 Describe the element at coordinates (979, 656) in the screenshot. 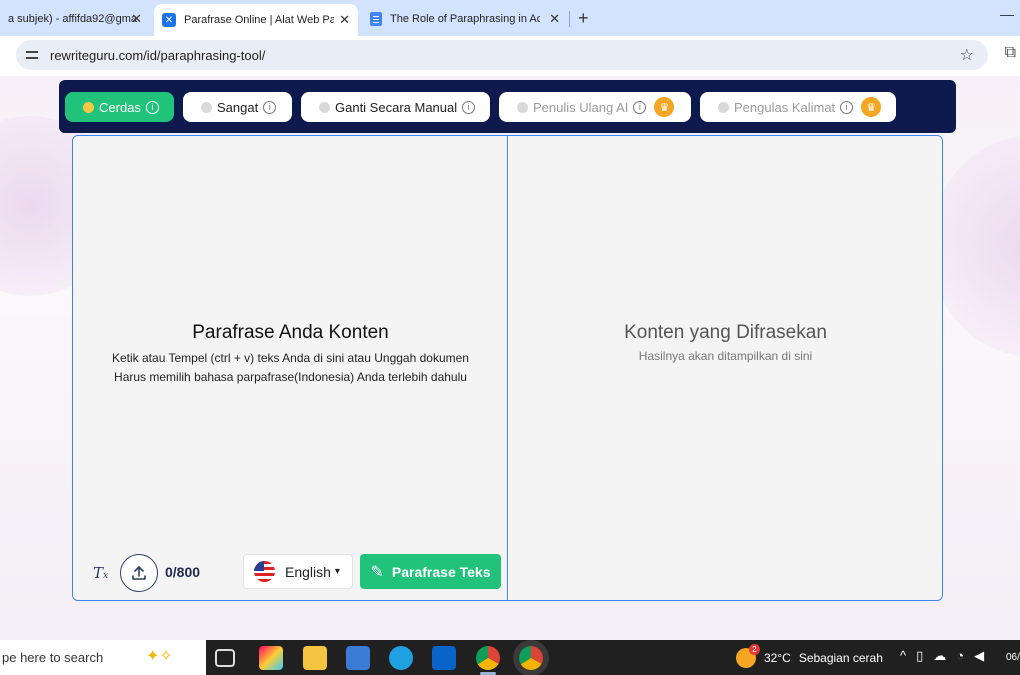

I see `volume-icon: ◀` at that location.